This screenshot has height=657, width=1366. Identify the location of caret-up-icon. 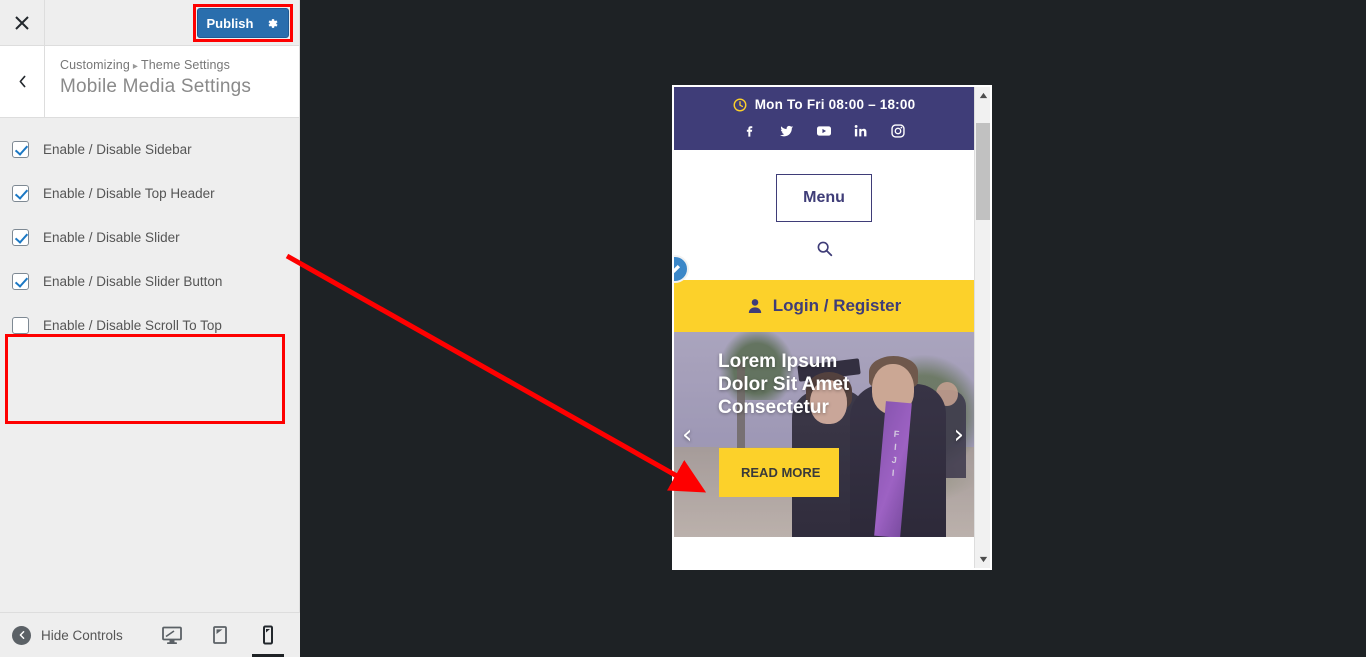
(983, 95).